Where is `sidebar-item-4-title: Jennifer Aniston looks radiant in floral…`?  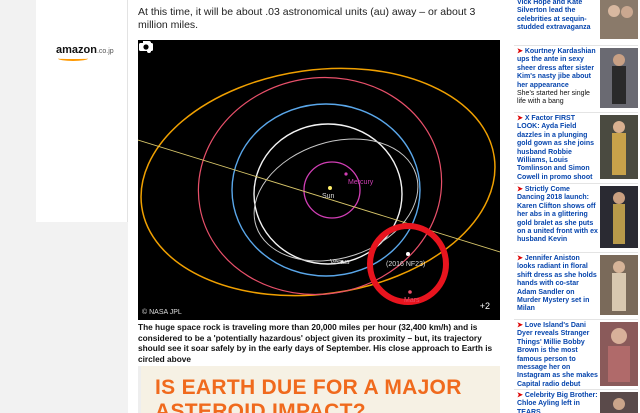 sidebar-item-4-title: Jennifer Aniston looks radiant in floral… is located at coordinates (557, 284).